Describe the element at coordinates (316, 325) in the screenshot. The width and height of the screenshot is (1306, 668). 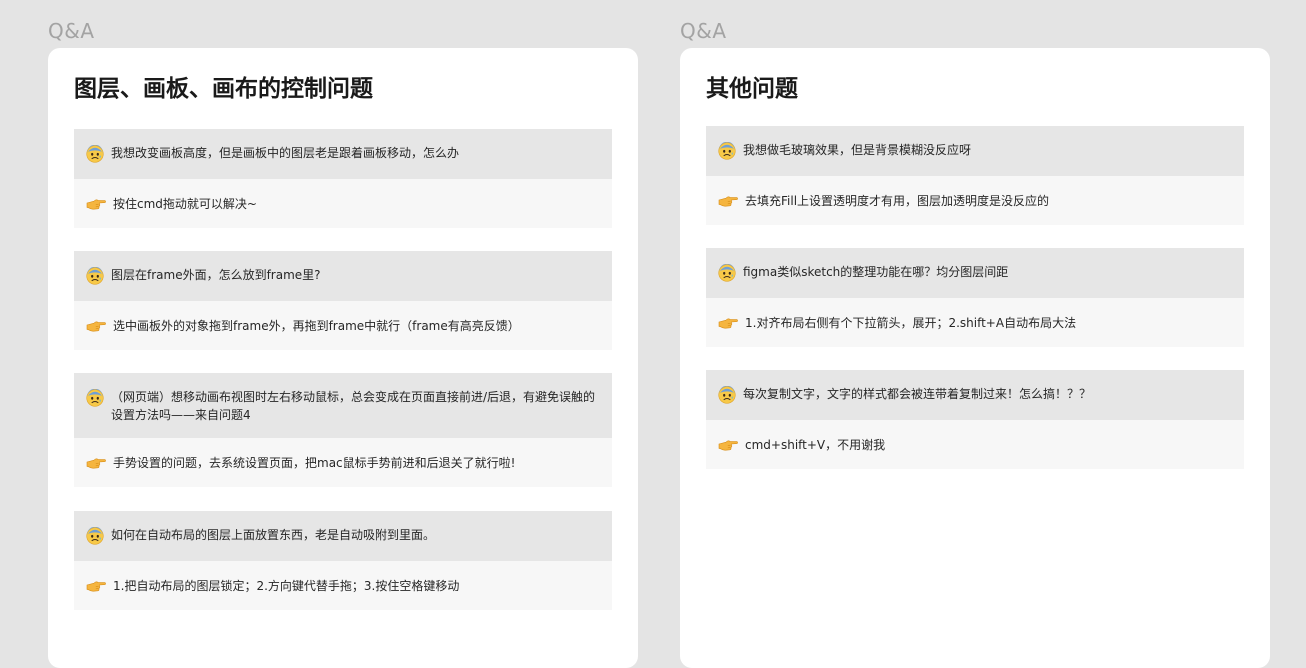
I see `answer-text: 选中画板外的对象拖到frame外，再拖到frame中就行（frame有高亮反馈）` at that location.